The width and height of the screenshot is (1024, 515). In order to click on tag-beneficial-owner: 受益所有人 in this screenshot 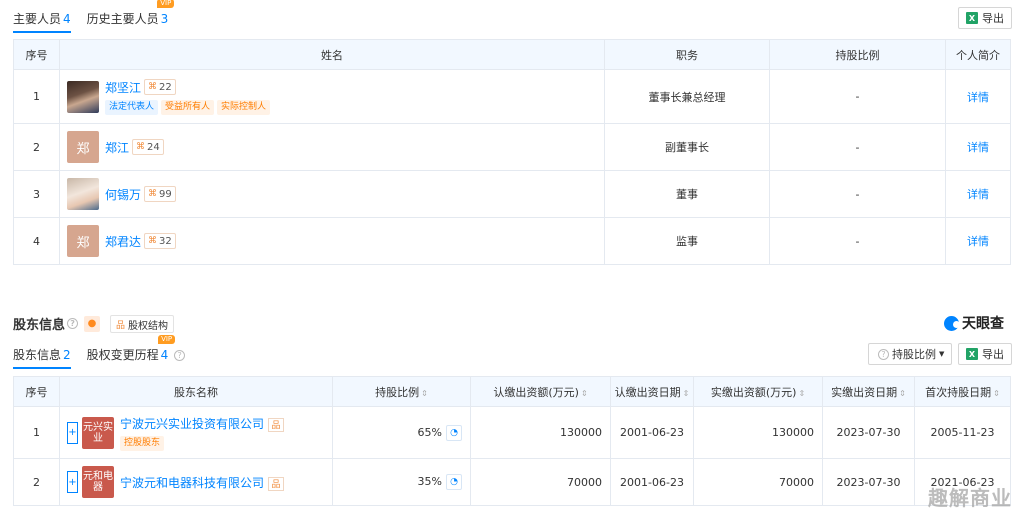, I will do `click(188, 107)`.